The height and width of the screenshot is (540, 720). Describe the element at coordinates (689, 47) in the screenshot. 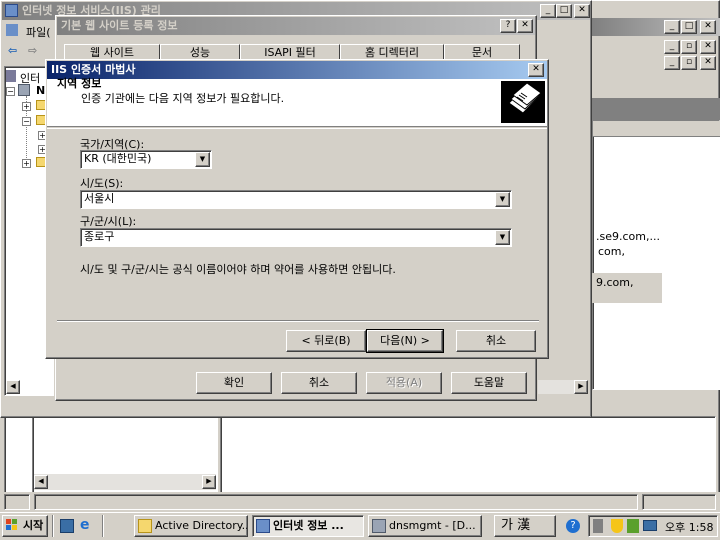

I see `bg-child-restore-button: ▫` at that location.